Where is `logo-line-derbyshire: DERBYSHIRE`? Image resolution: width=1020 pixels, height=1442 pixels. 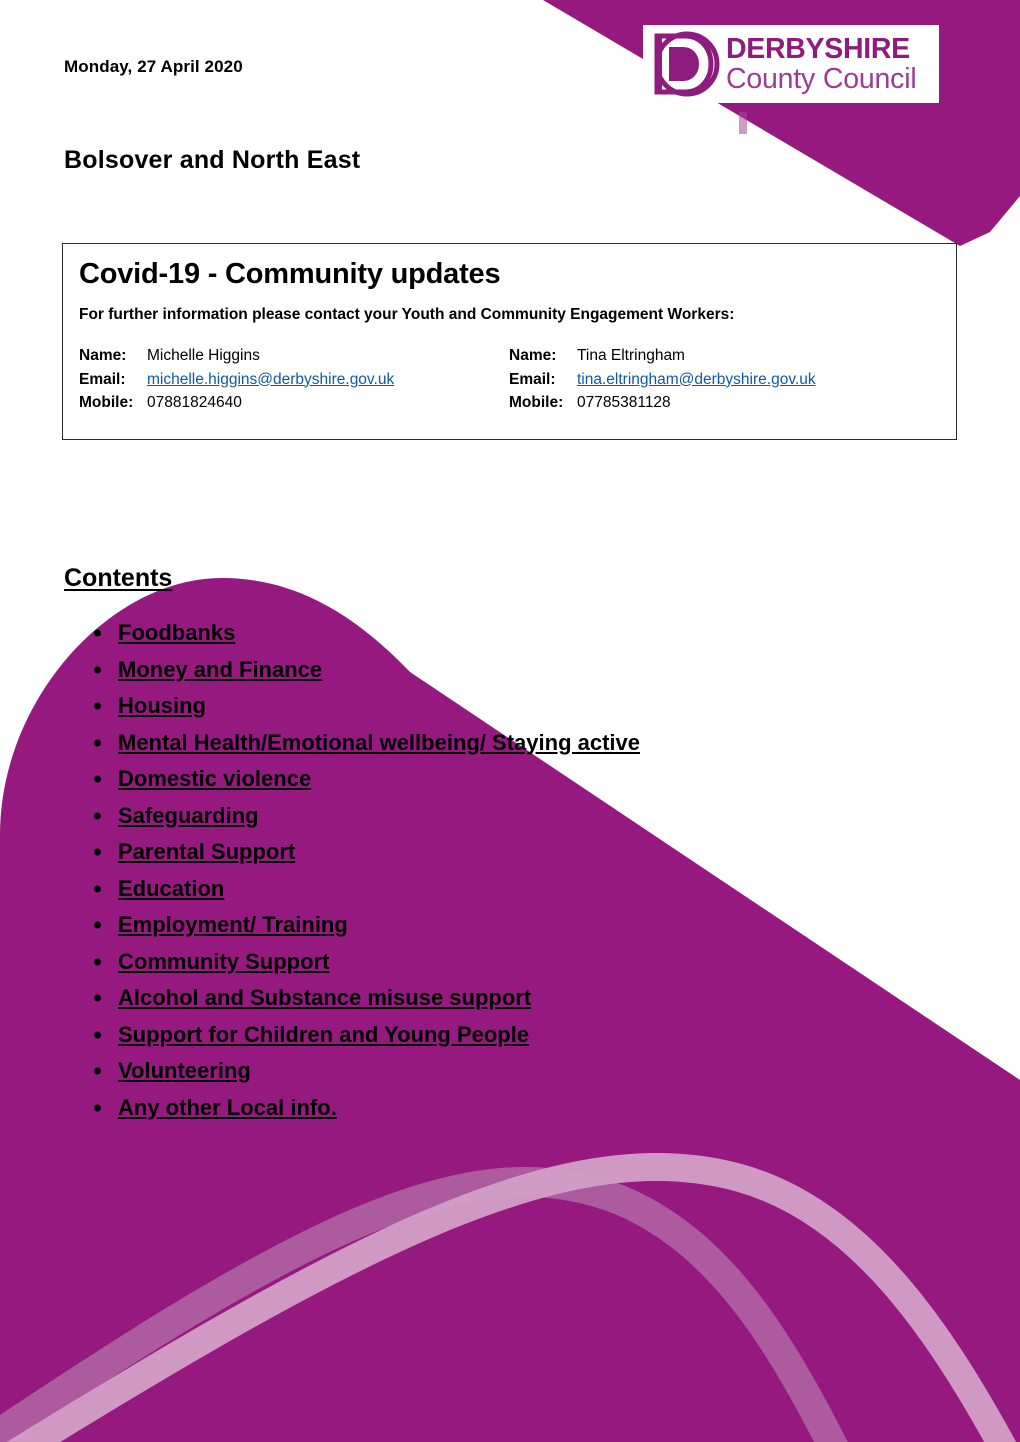 logo-line-derbyshire: DERBYSHIRE is located at coordinates (818, 49).